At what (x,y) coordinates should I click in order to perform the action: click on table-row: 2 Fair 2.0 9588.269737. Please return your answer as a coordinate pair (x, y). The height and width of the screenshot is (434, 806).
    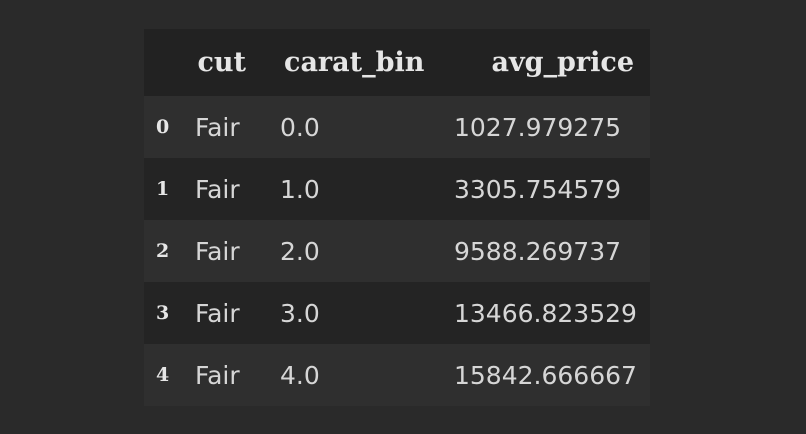
    Looking at the image, I should click on (397, 251).